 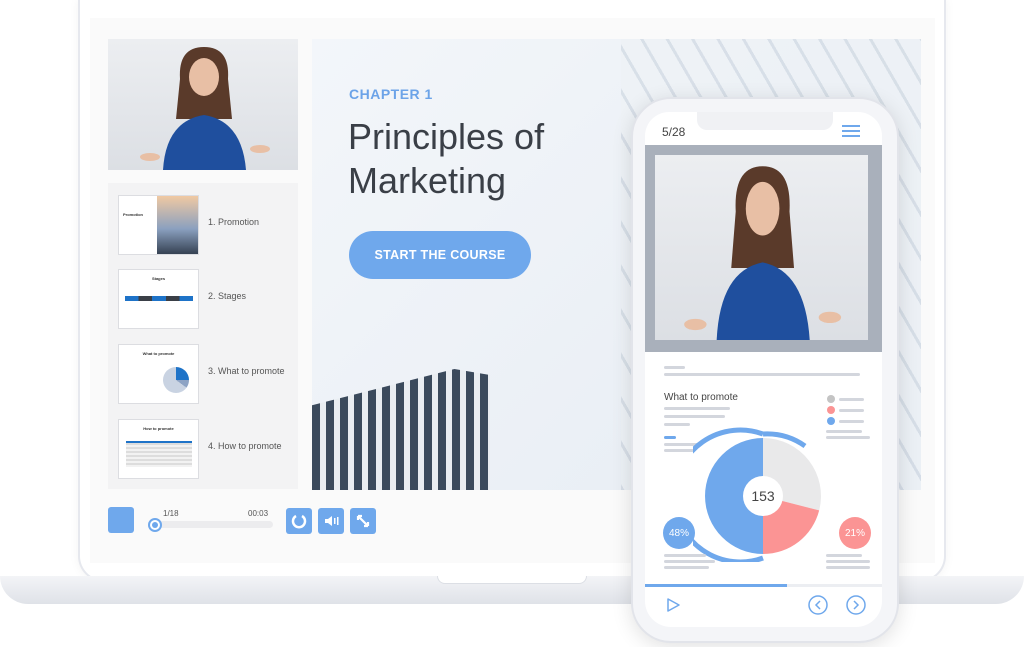 What do you see at coordinates (763, 496) in the screenshot?
I see `chart-center-value: 153` at bounding box center [763, 496].